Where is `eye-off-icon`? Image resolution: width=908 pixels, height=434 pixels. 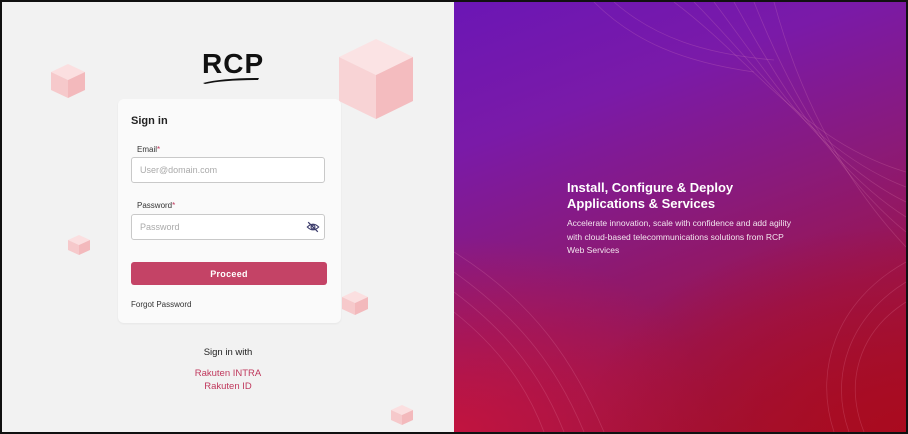
eye-off-icon is located at coordinates (313, 227).